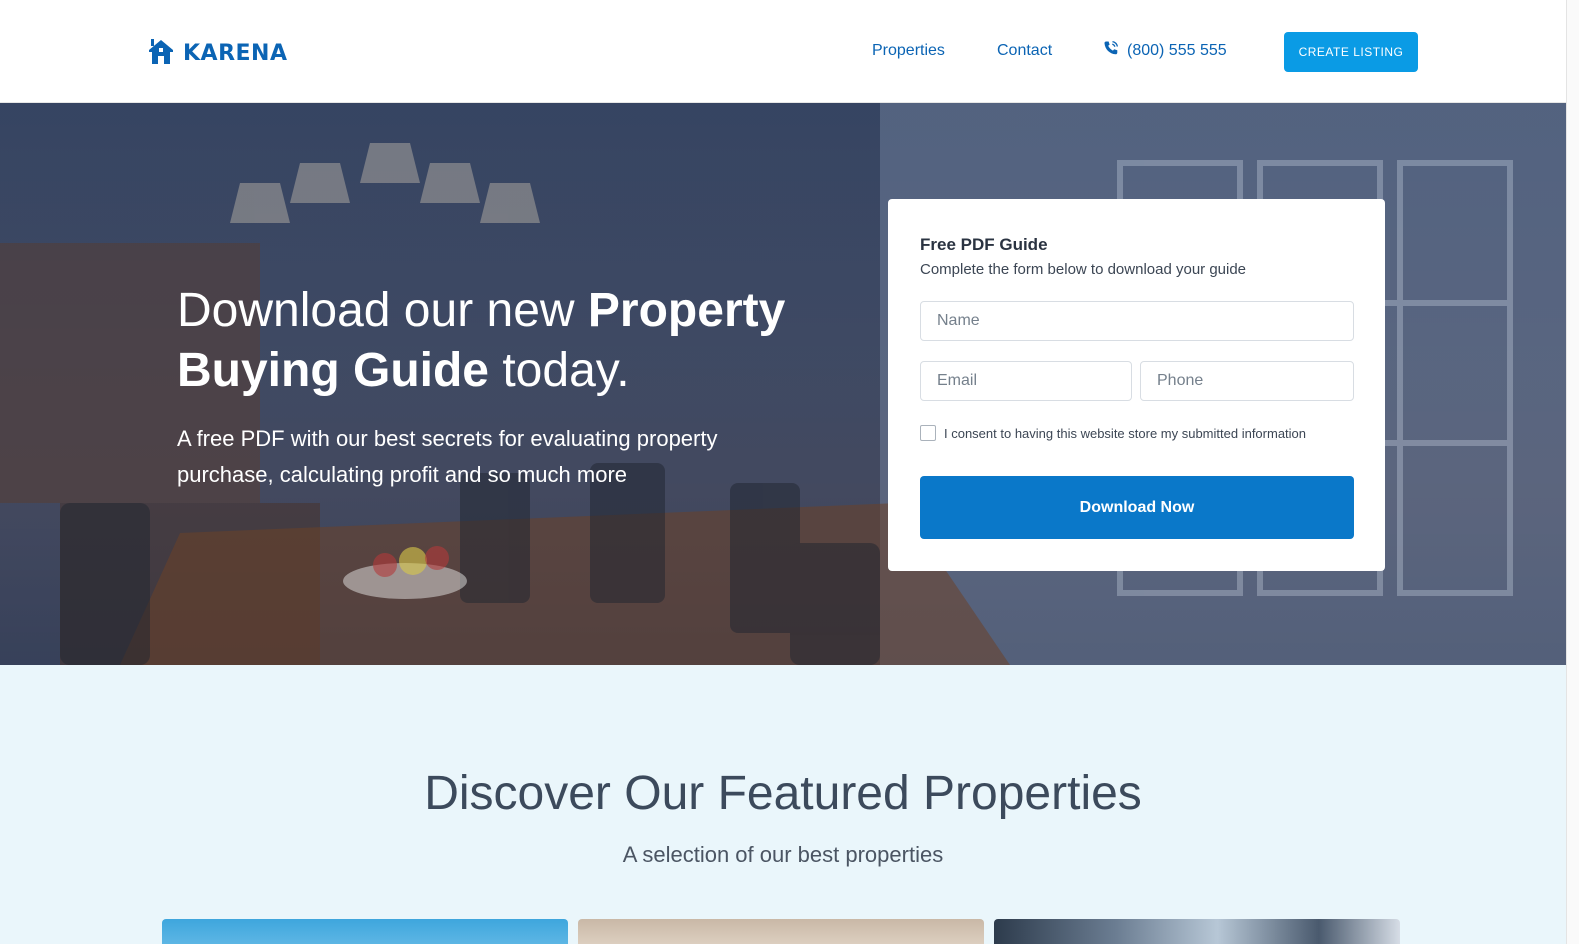  I want to click on consent-checkbox, so click(928, 433).